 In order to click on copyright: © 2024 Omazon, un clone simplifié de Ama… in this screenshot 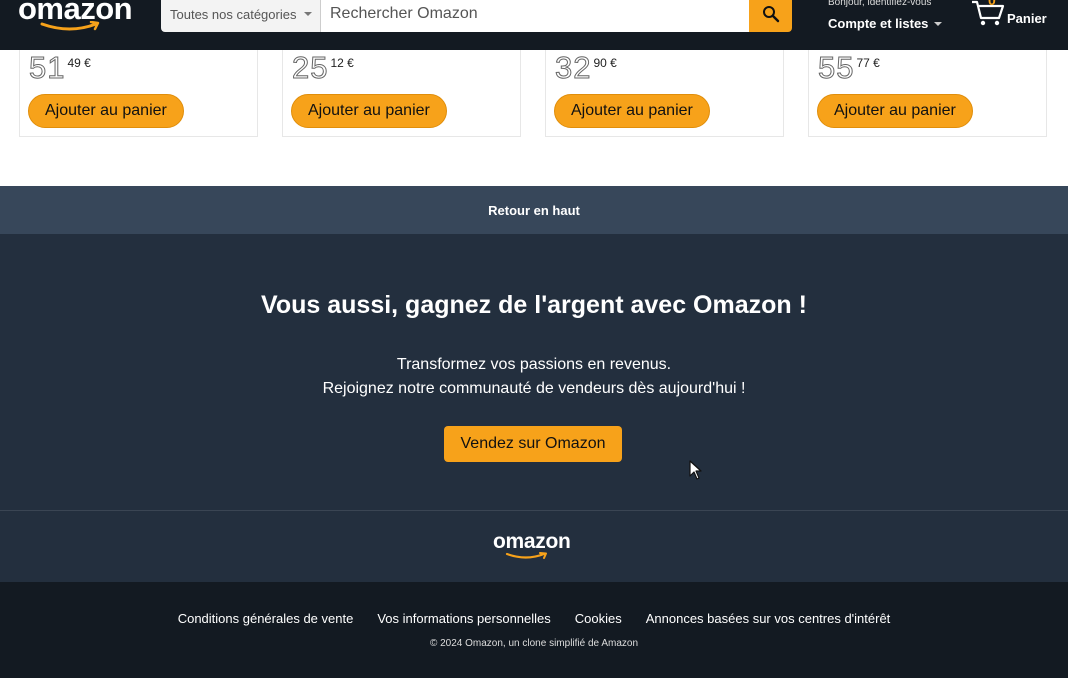, I will do `click(534, 643)`.